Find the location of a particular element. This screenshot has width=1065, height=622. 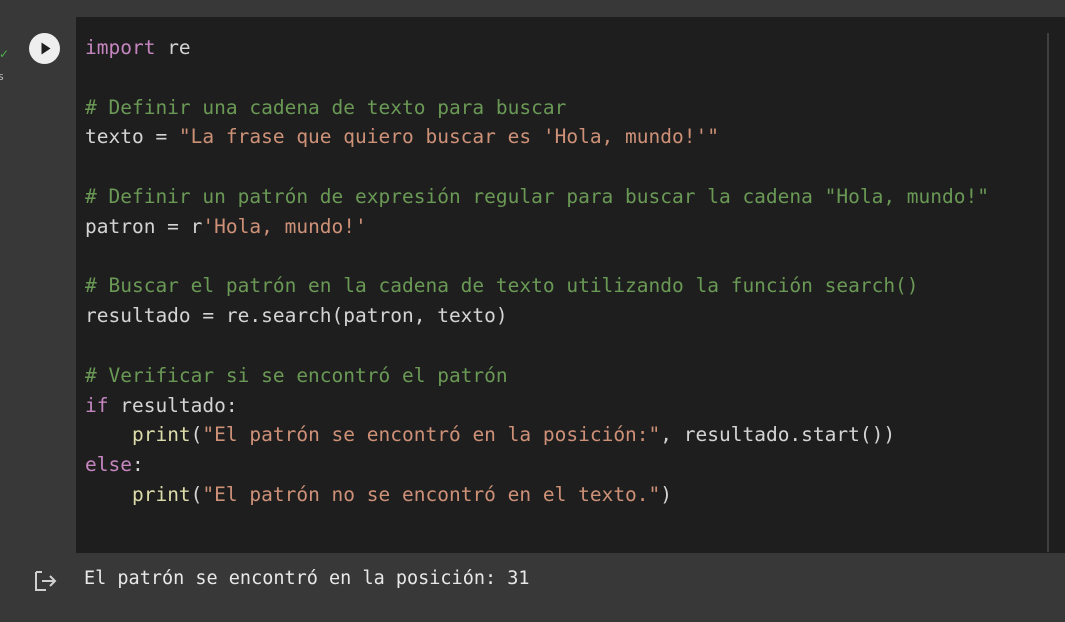

run-cell-button is located at coordinates (44, 48).